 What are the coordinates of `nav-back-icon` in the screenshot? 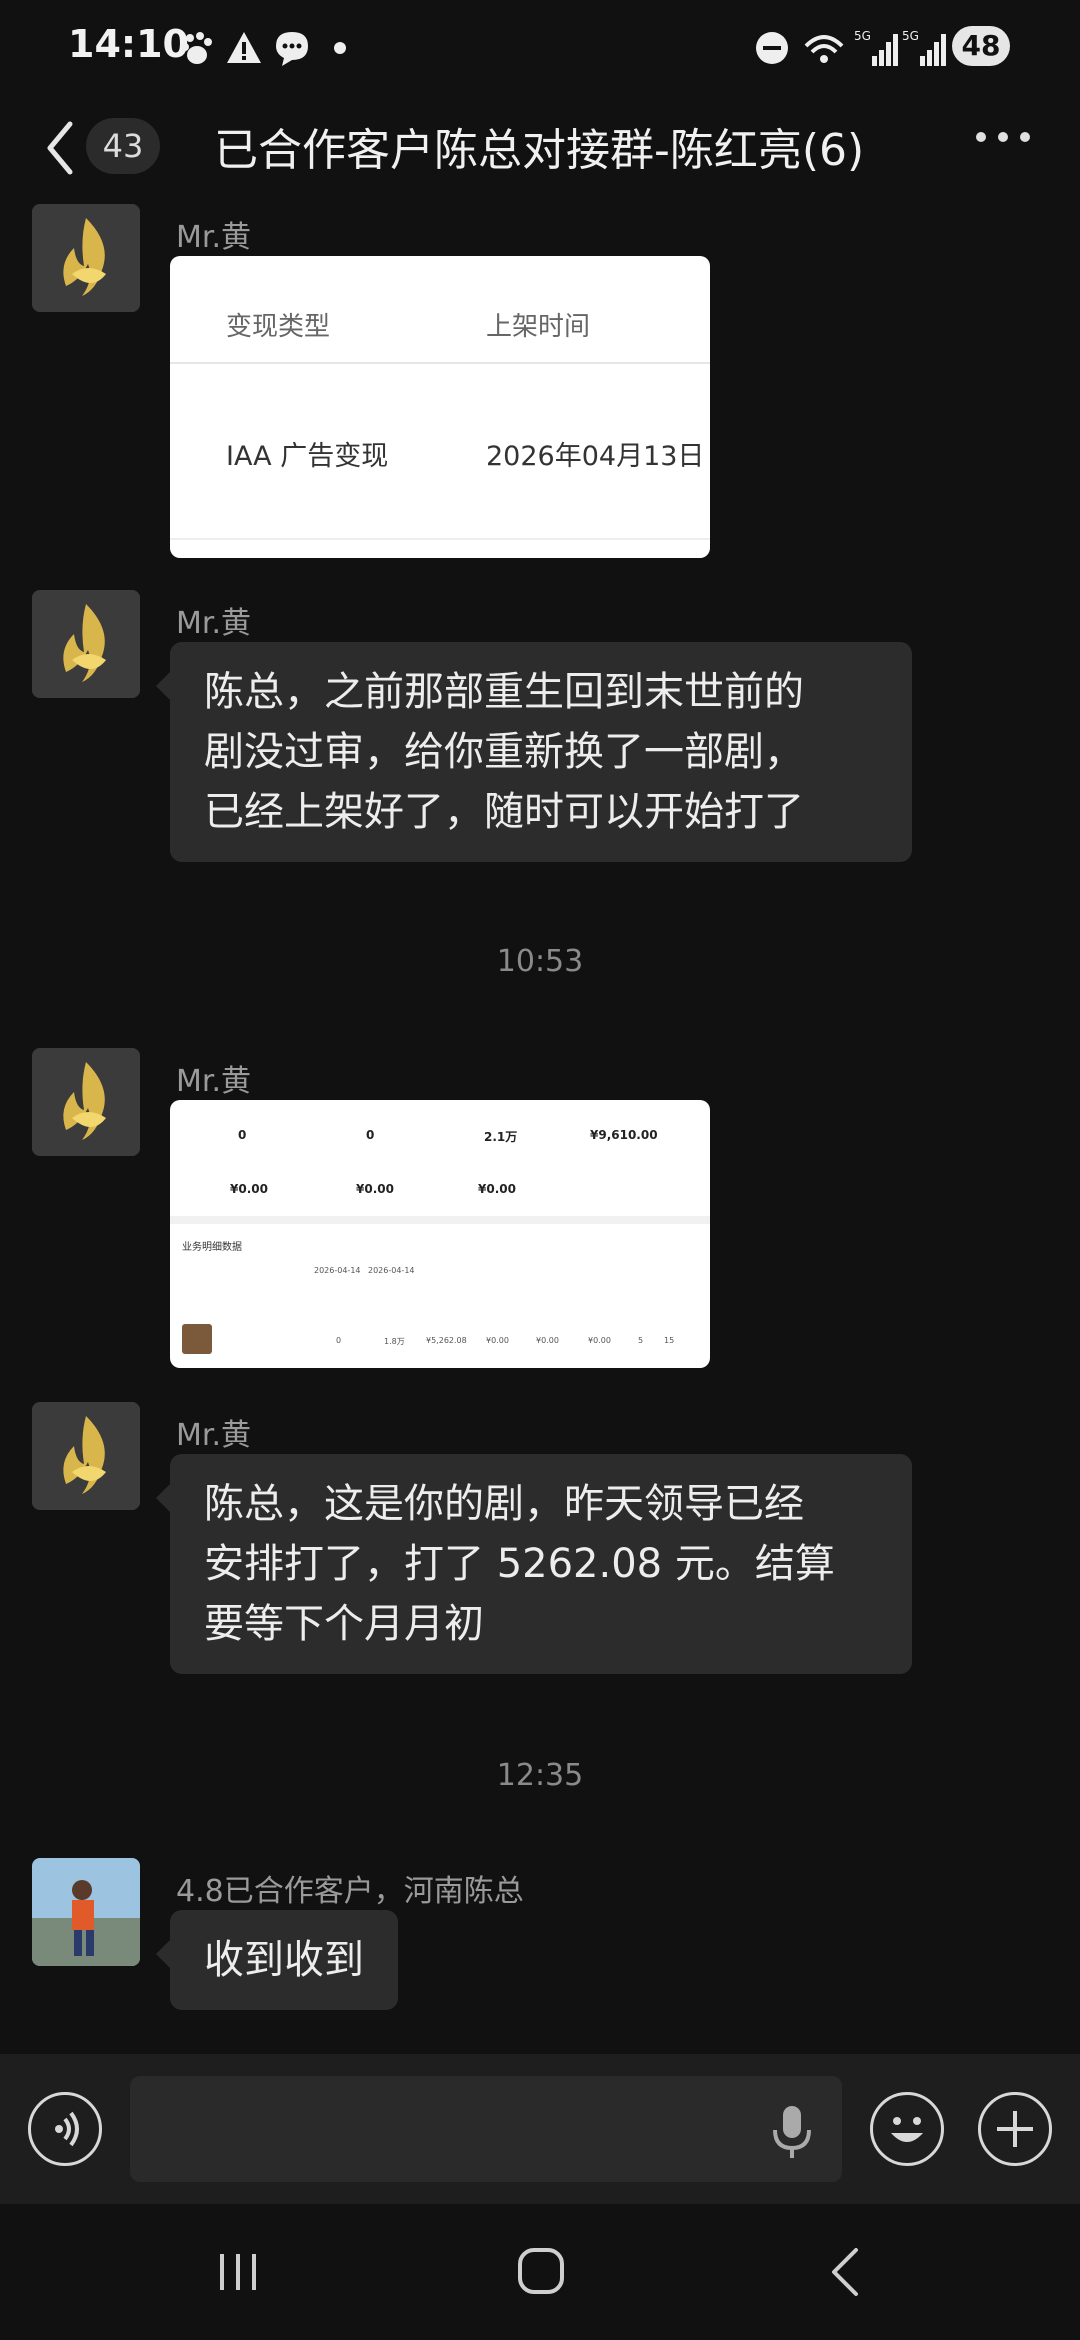 It's located at (846, 2272).